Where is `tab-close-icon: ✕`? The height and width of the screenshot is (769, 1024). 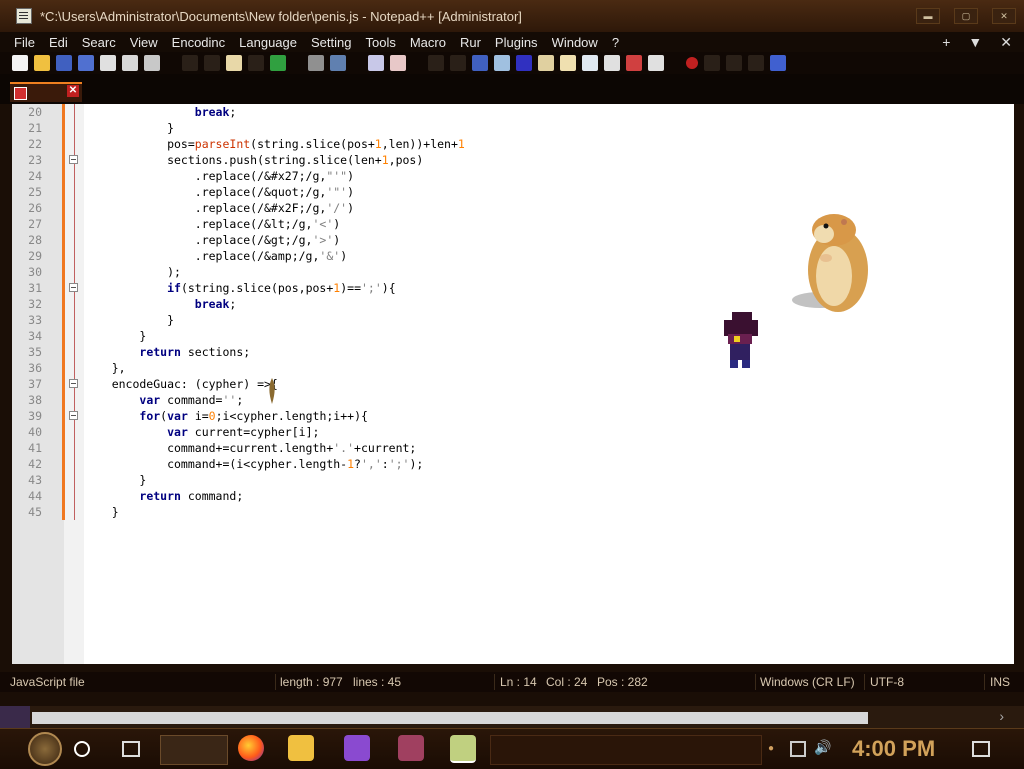 tab-close-icon: ✕ is located at coordinates (73, 91).